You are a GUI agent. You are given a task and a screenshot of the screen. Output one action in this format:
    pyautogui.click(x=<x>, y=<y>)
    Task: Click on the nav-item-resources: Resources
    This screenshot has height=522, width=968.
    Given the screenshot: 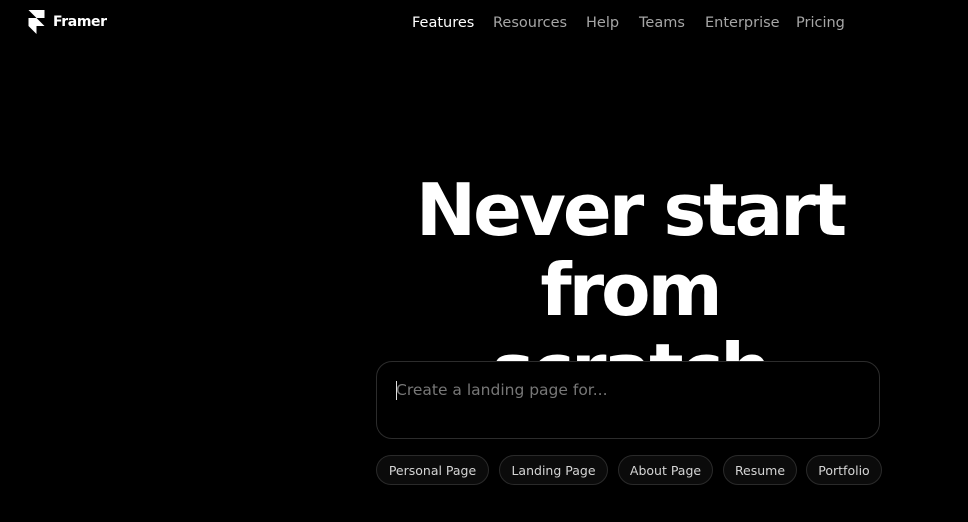 What is the action you would take?
    pyautogui.click(x=530, y=23)
    